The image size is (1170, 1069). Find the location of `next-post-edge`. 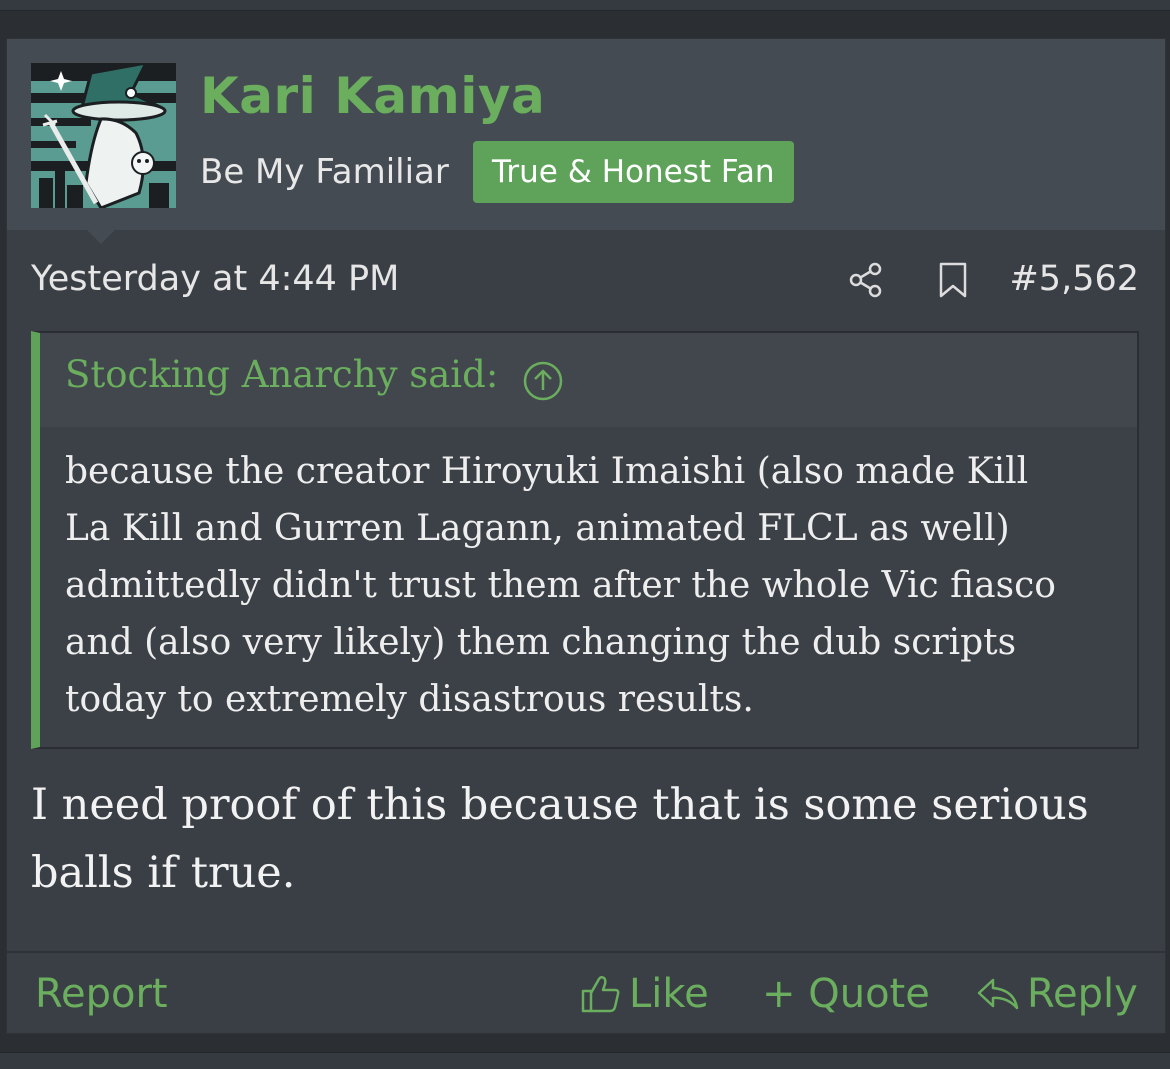

next-post-edge is located at coordinates (585, 1060).